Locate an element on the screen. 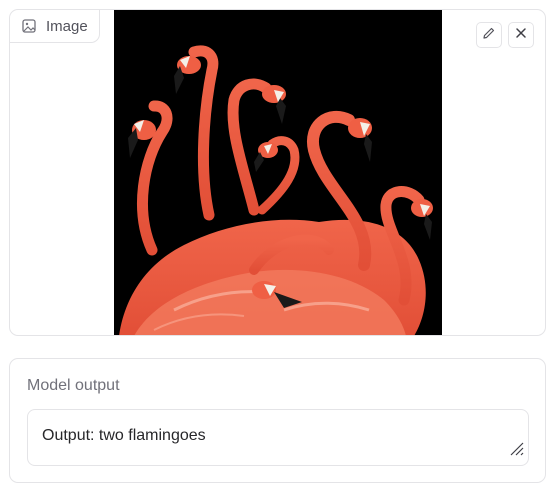 The image size is (560, 493). edit-button is located at coordinates (489, 35).